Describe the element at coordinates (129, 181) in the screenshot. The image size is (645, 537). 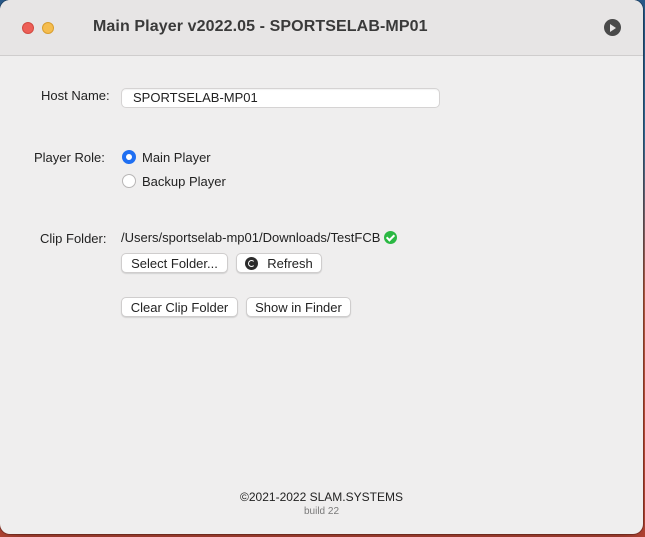
I see `backup-player-radio` at that location.